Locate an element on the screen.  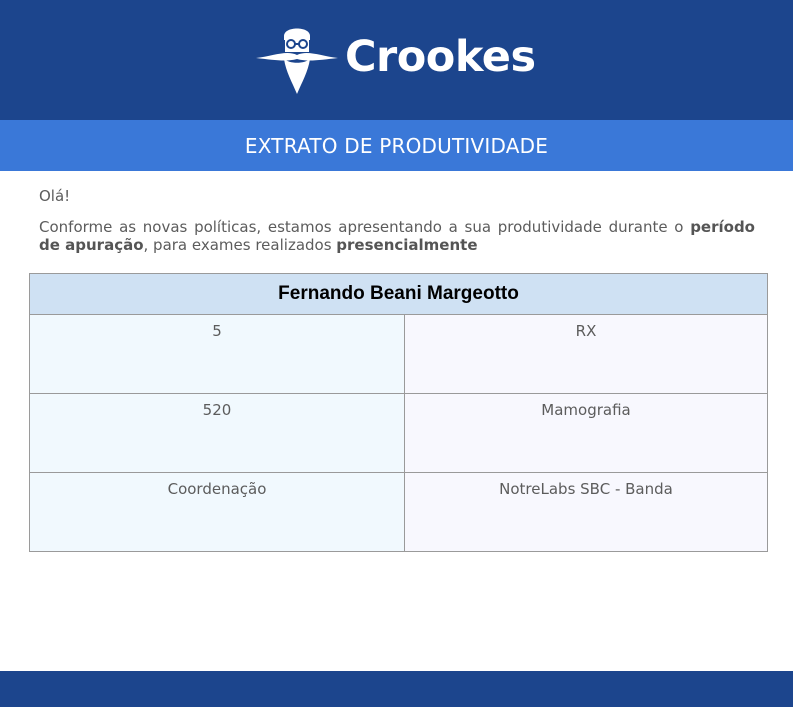
page-title: EXTRATO DE PRODUTIVIDADE is located at coordinates (396, 145).